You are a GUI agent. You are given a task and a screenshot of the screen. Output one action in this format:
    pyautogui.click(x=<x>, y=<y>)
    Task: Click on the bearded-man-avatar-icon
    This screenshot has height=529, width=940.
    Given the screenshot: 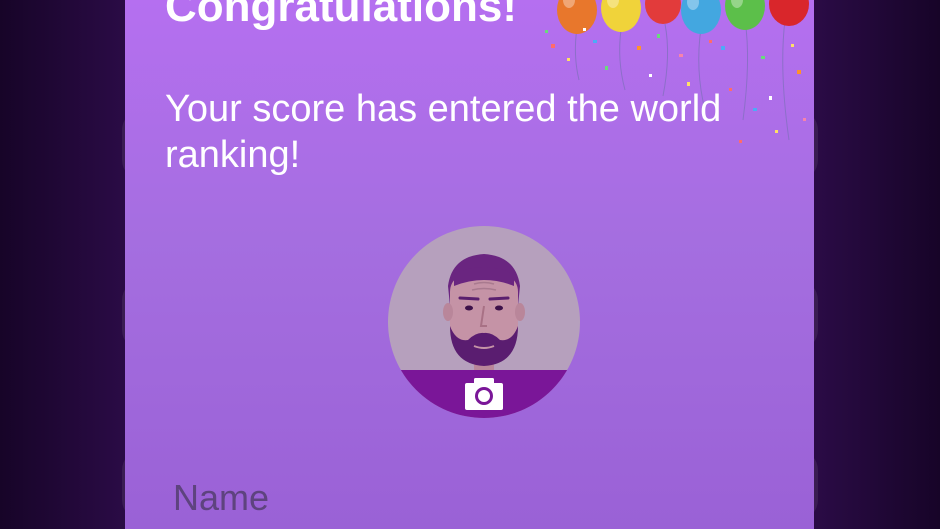 What is the action you would take?
    pyautogui.click(x=484, y=322)
    